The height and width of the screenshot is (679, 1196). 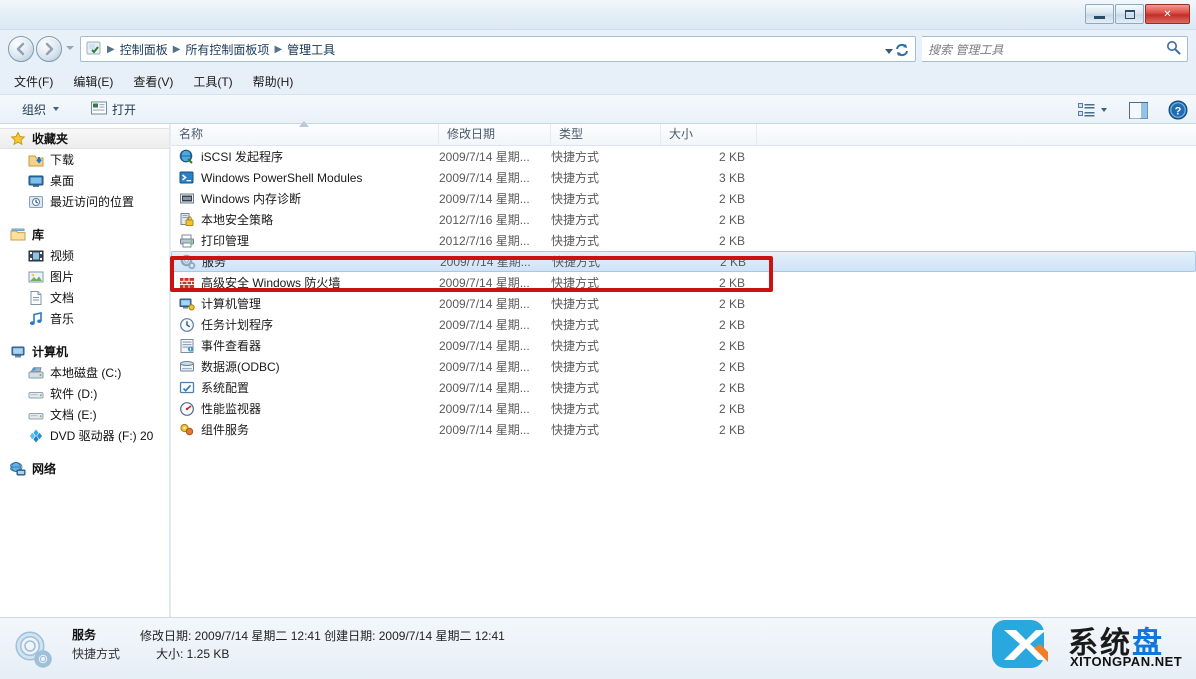 What do you see at coordinates (187, 388) in the screenshot?
I see `msconfig-icon` at bounding box center [187, 388].